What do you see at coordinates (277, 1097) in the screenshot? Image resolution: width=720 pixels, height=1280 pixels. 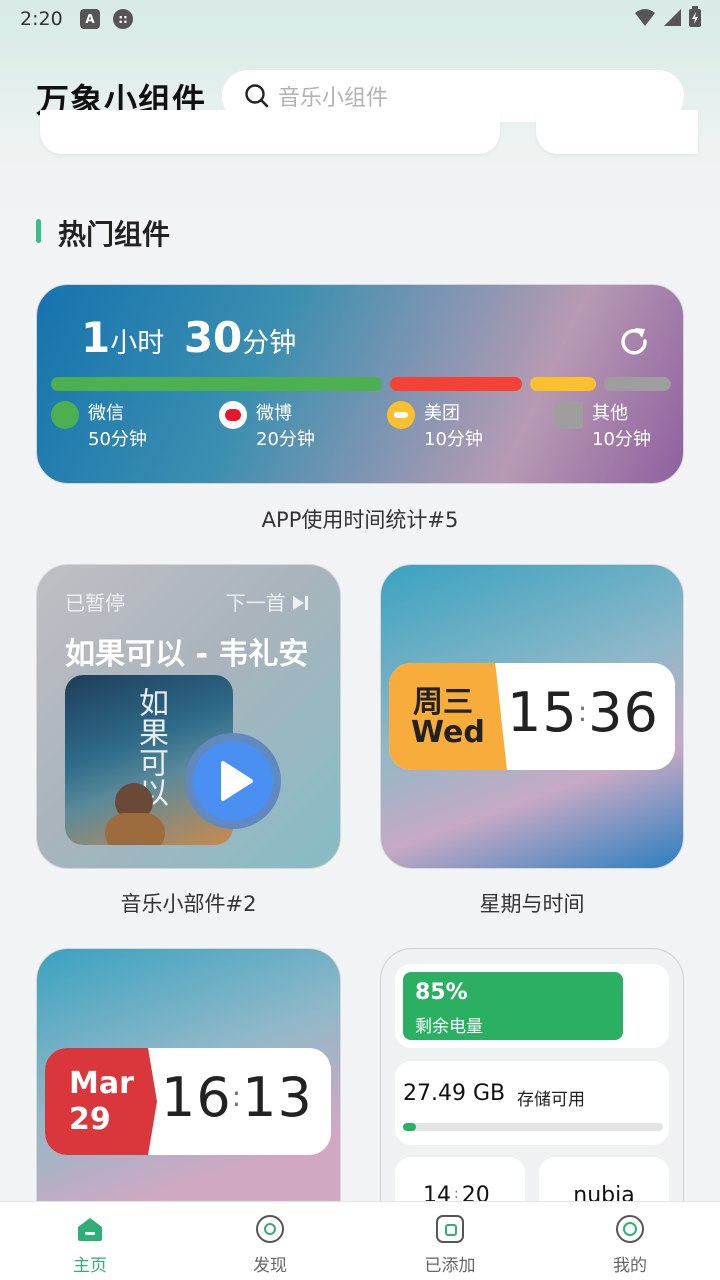 I see `clock-minute: 13` at bounding box center [277, 1097].